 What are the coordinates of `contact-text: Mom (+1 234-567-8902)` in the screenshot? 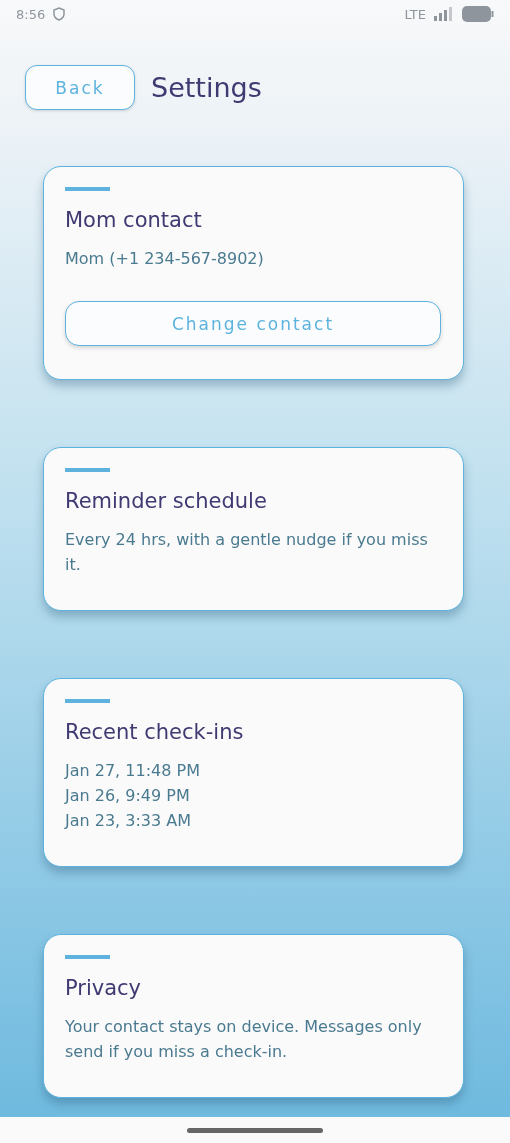 It's located at (165, 259).